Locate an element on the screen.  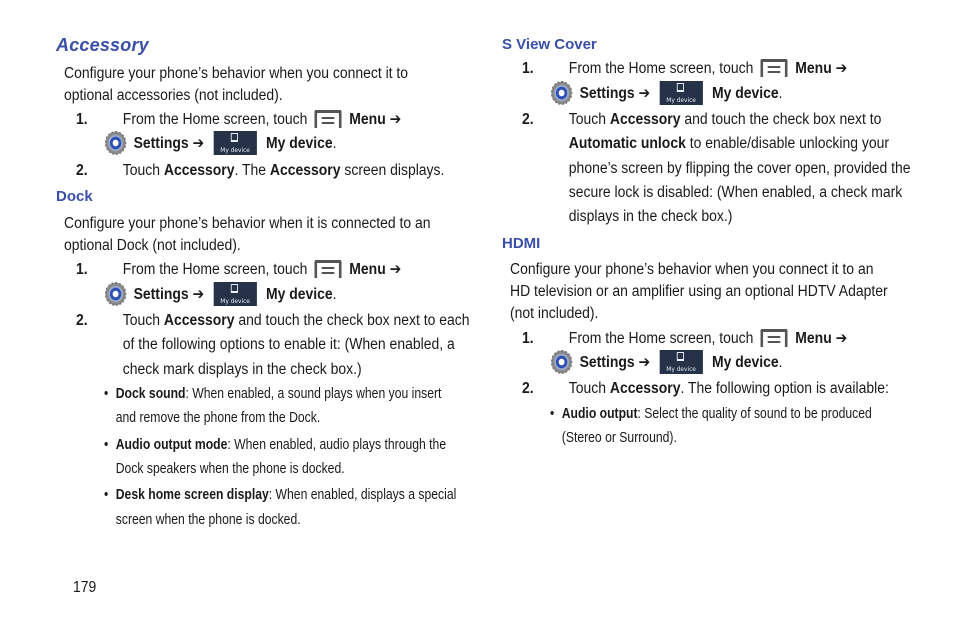
bullet-label: Audio output mode is located at coordinates (171, 445).